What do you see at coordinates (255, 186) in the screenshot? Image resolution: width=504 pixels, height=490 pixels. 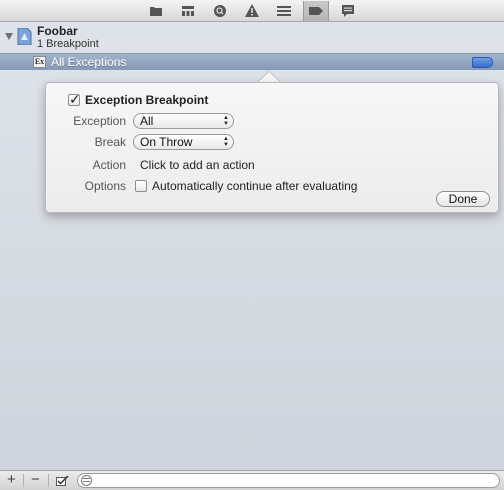 I see `auto-continue-label: Automatically continue after evaluating` at bounding box center [255, 186].